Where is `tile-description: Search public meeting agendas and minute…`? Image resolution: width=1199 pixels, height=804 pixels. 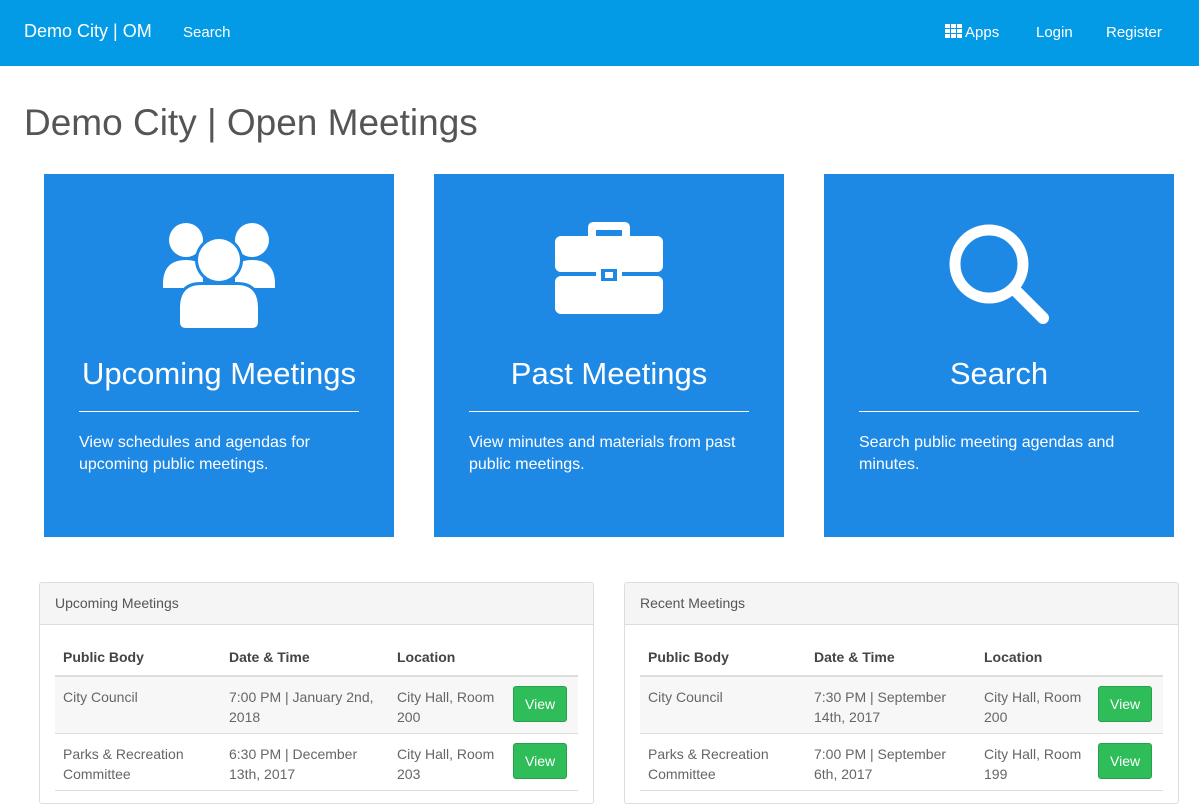
tile-description: Search public meeting agendas and minute… is located at coordinates (987, 453).